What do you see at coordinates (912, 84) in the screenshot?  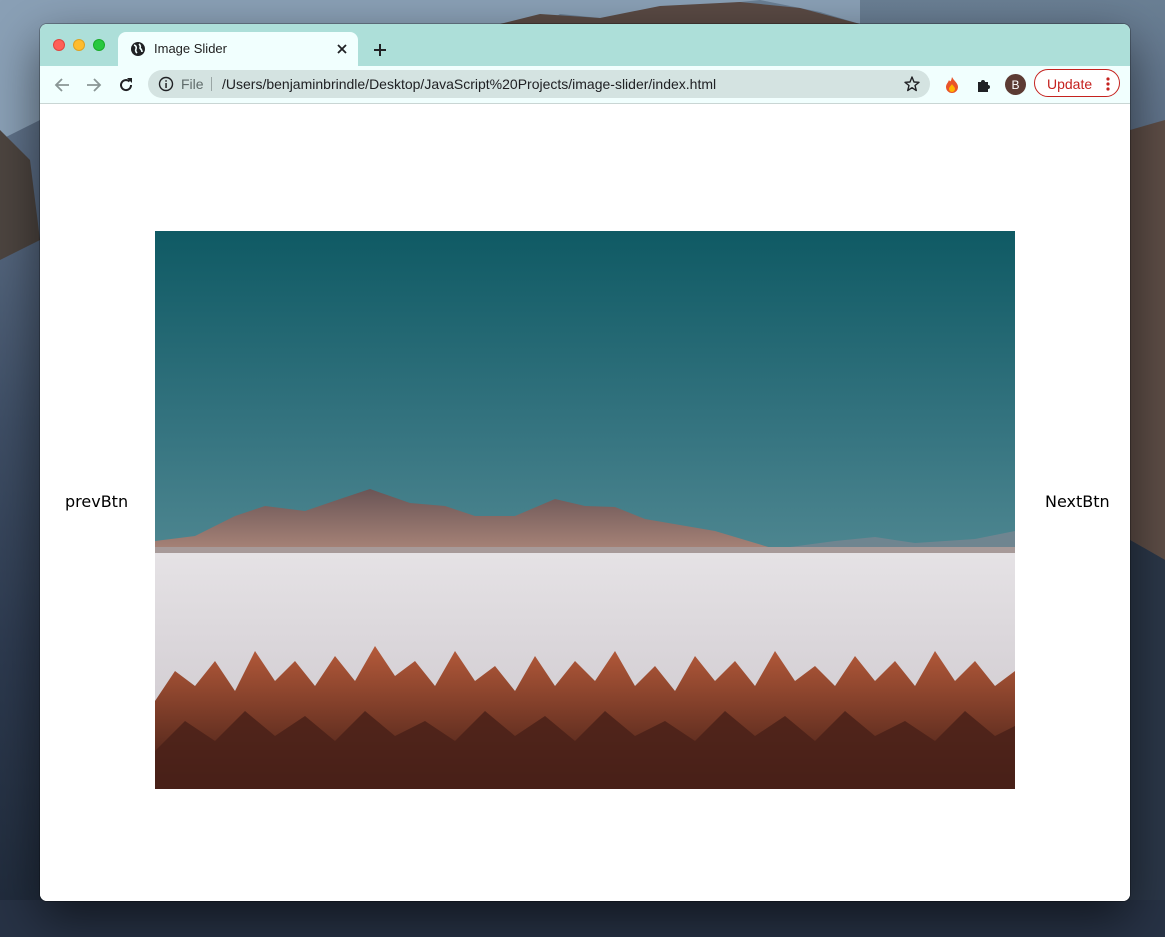 I see `bookmark-star-icon` at bounding box center [912, 84].